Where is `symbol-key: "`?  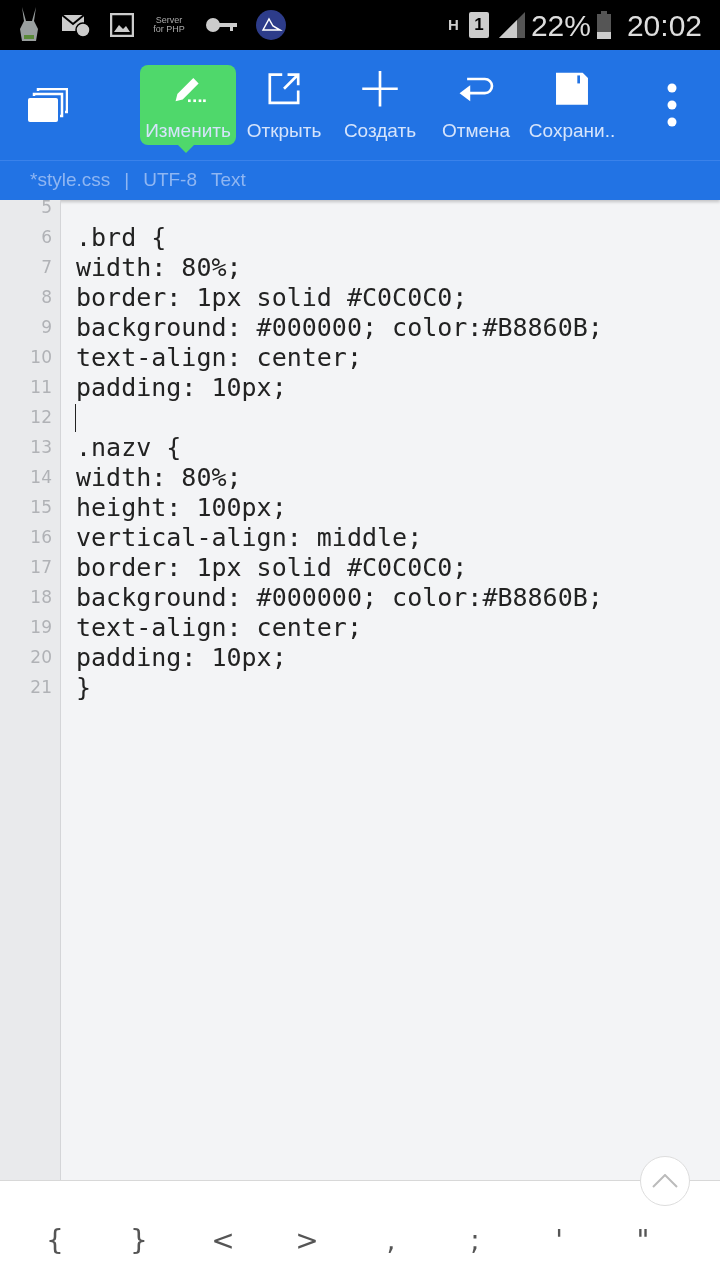 symbol-key: " is located at coordinates (643, 1240).